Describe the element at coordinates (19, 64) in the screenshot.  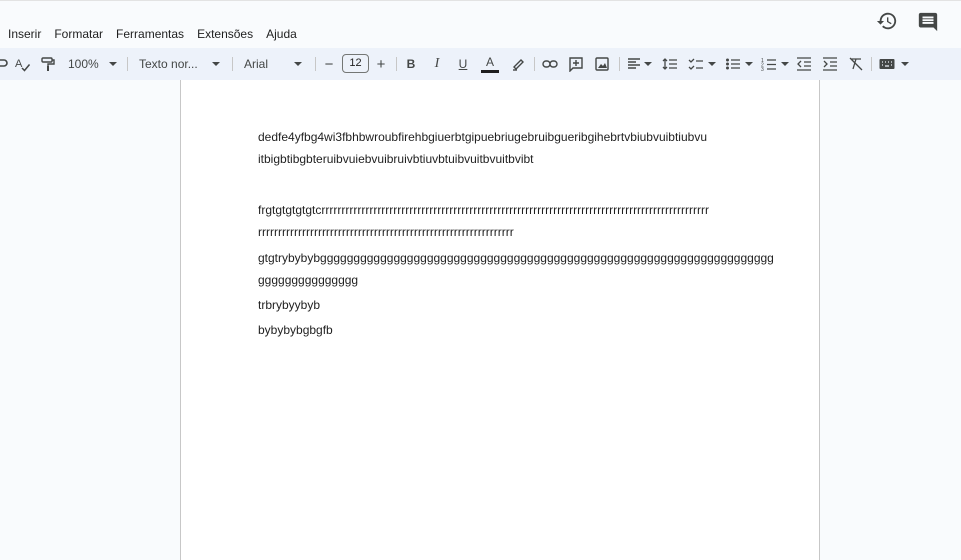
I see `svg-text: A` at that location.